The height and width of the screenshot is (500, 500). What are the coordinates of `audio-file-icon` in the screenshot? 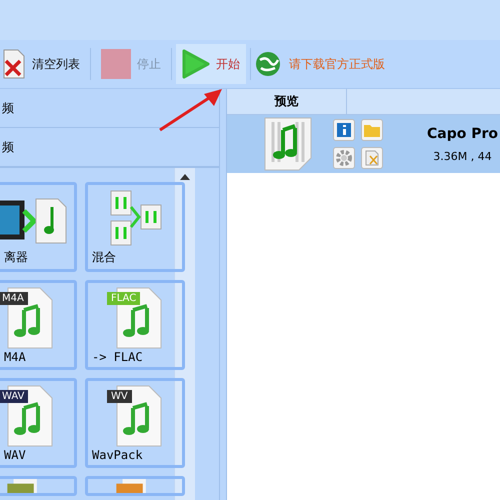 It's located at (288, 144).